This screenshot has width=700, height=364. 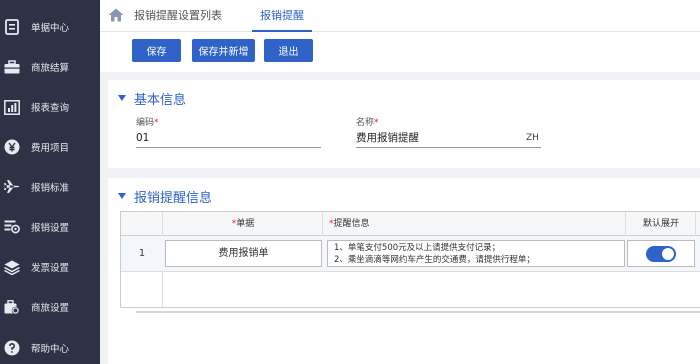 I want to click on exit-button: 退出, so click(x=288, y=50).